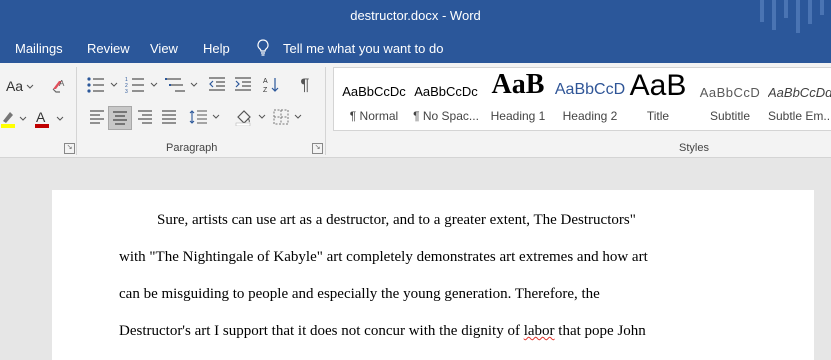  What do you see at coordinates (822, 275) in the screenshot?
I see `vertical-scrollbar` at bounding box center [822, 275].